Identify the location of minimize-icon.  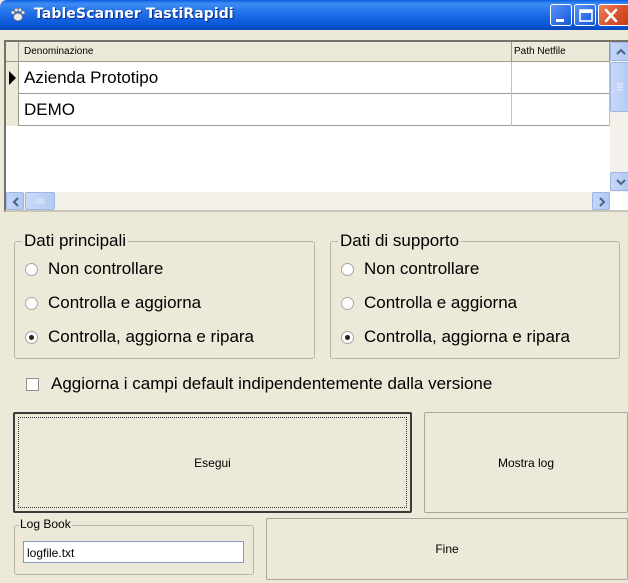
(560, 20).